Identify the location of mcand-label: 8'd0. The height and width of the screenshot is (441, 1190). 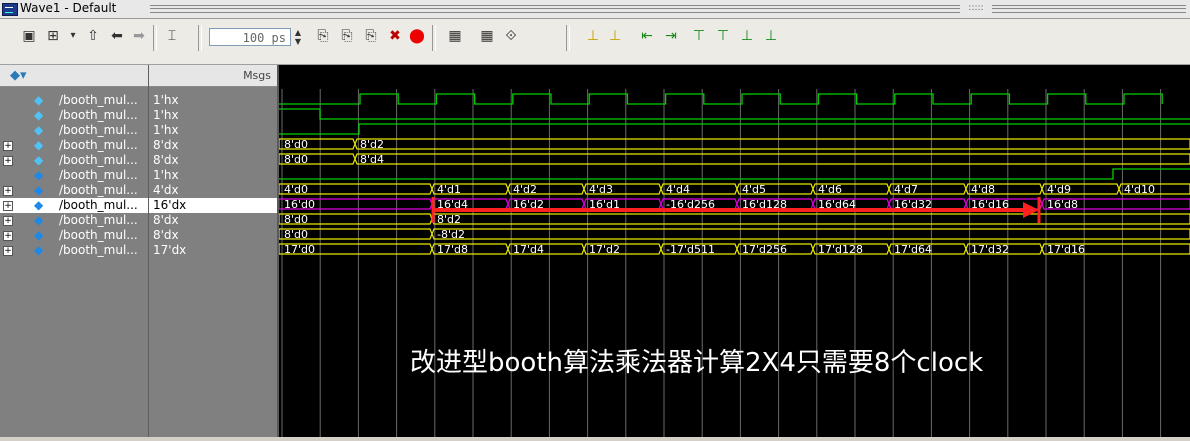
(296, 219).